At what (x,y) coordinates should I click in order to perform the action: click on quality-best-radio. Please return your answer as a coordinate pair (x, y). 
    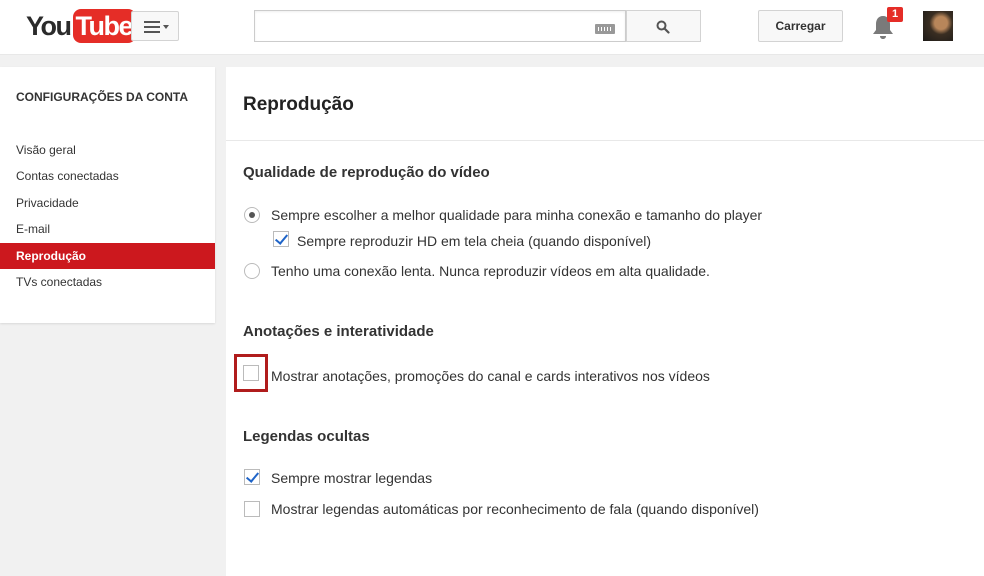
    Looking at the image, I should click on (252, 215).